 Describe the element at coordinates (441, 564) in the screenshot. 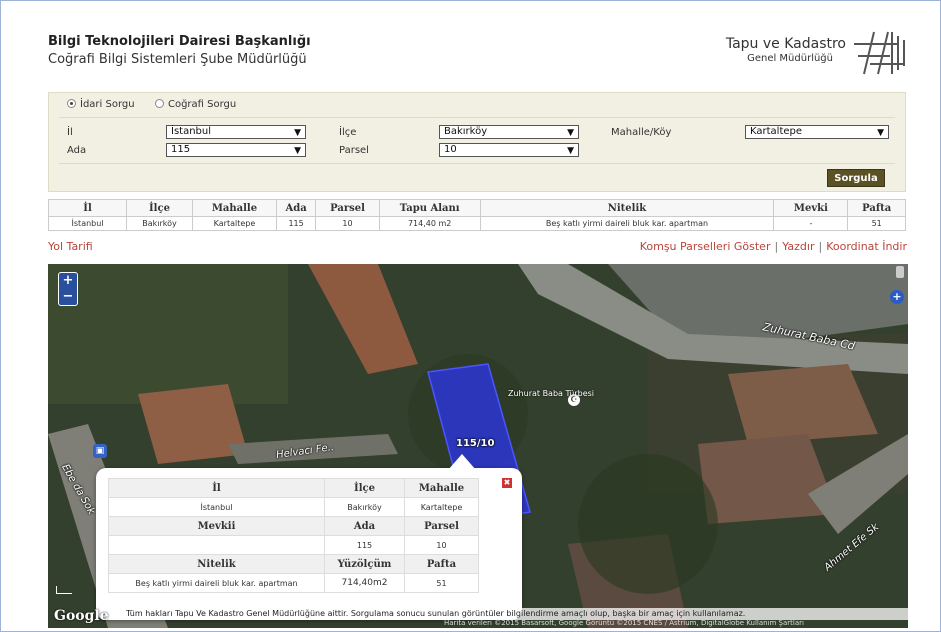

I see `popup-header: Pafta` at that location.